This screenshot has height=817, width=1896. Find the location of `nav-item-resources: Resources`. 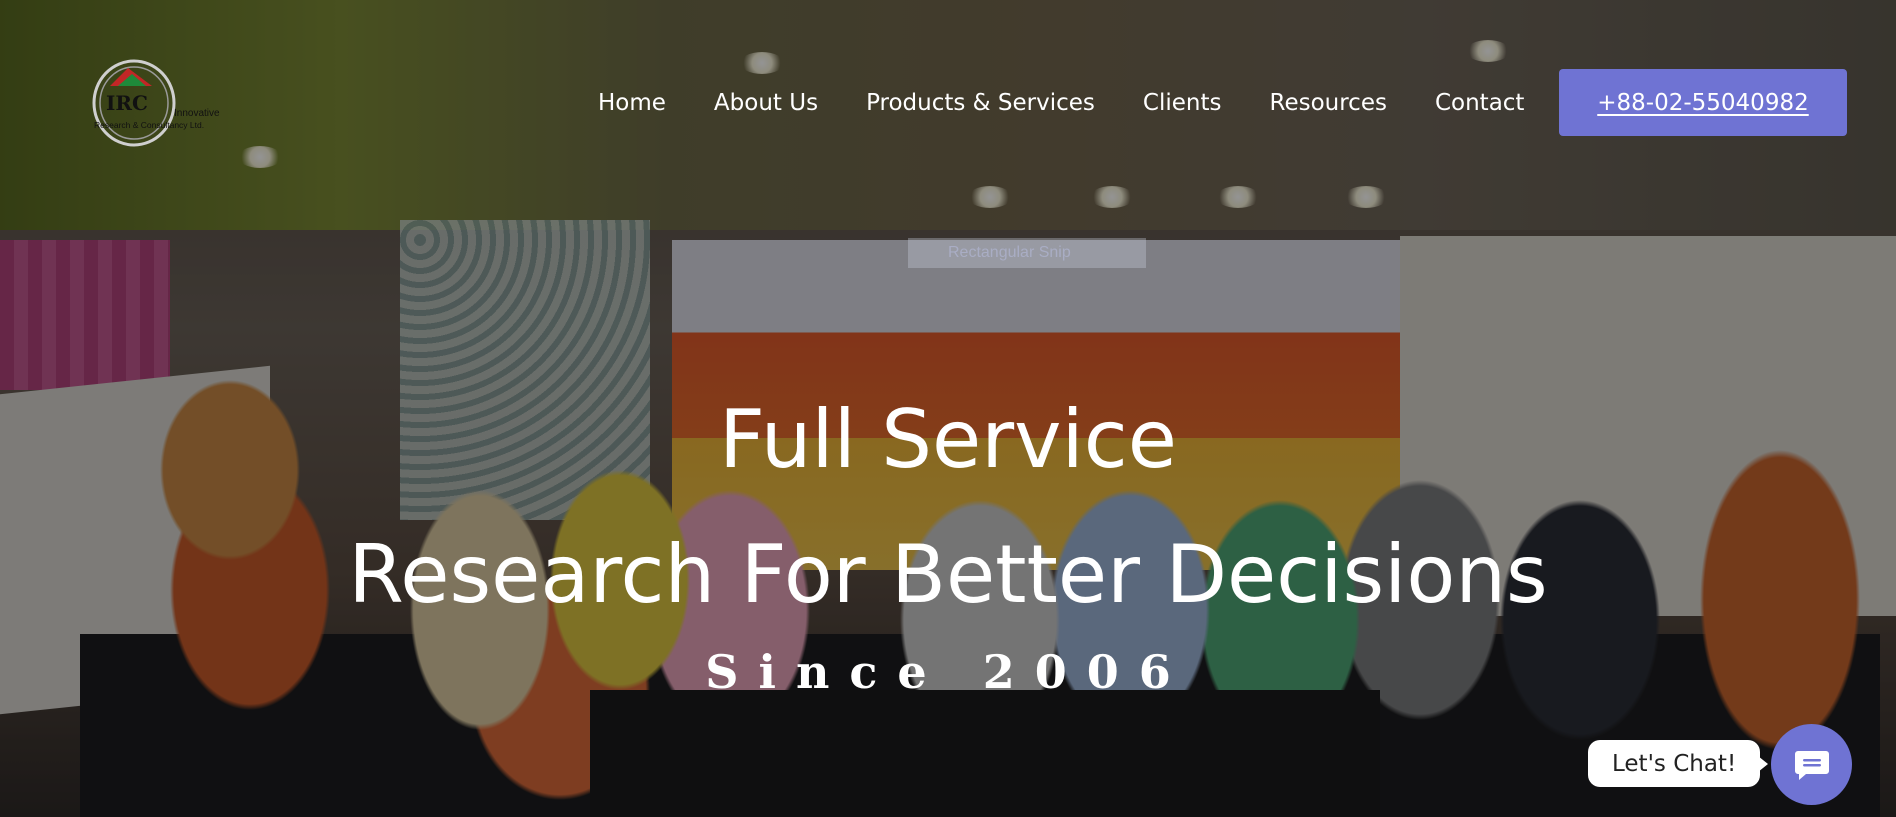

nav-item-resources: Resources is located at coordinates (1328, 103).